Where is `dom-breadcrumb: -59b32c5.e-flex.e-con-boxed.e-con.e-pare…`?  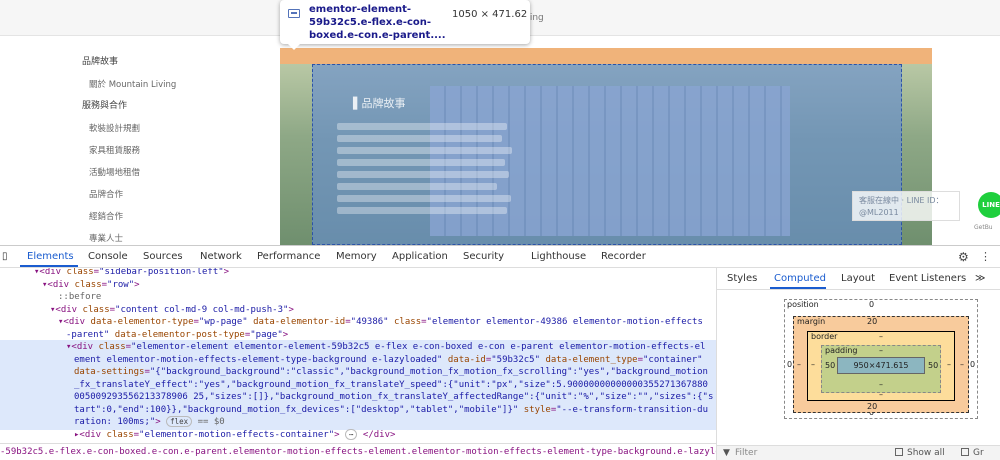 dom-breadcrumb: -59b32c5.e-flex.e-con-boxed.e-con.e-pare… is located at coordinates (358, 451).